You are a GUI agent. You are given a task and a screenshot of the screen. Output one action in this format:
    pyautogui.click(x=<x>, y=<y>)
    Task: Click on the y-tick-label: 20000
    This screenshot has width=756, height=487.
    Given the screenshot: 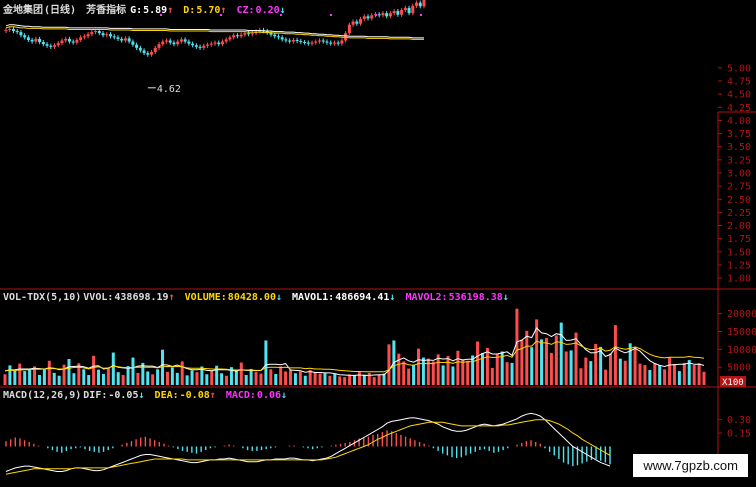 What is the action you would take?
    pyautogui.click(x=741, y=314)
    